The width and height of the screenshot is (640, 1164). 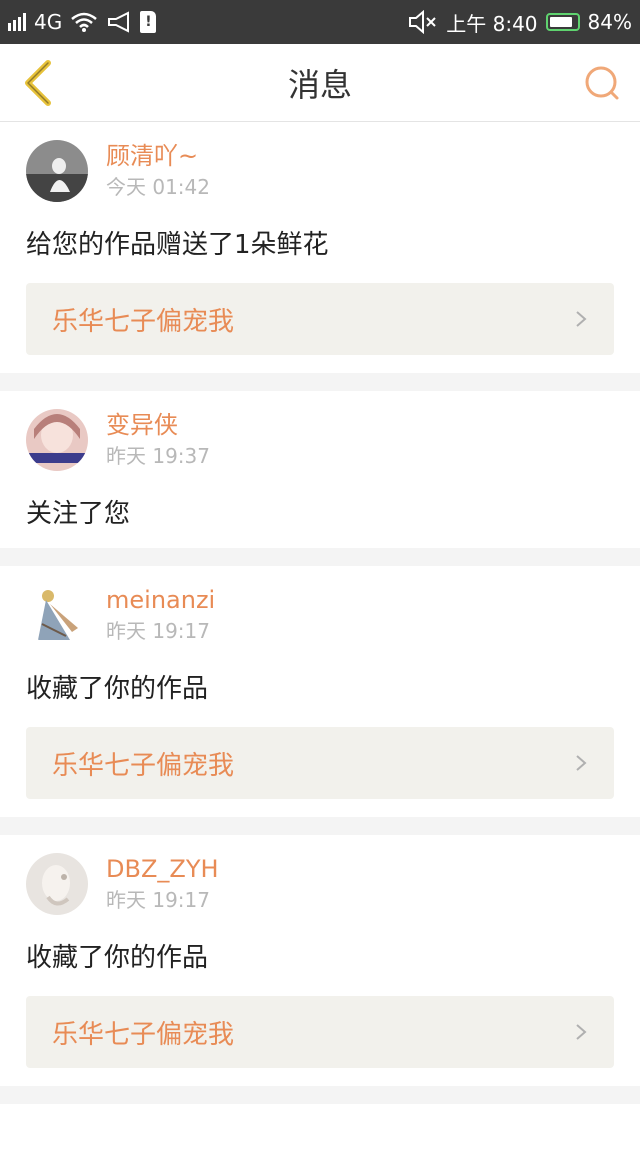 What do you see at coordinates (320, 22) in the screenshot?
I see `status-bar: 4G 上午 8:40 84%` at bounding box center [320, 22].